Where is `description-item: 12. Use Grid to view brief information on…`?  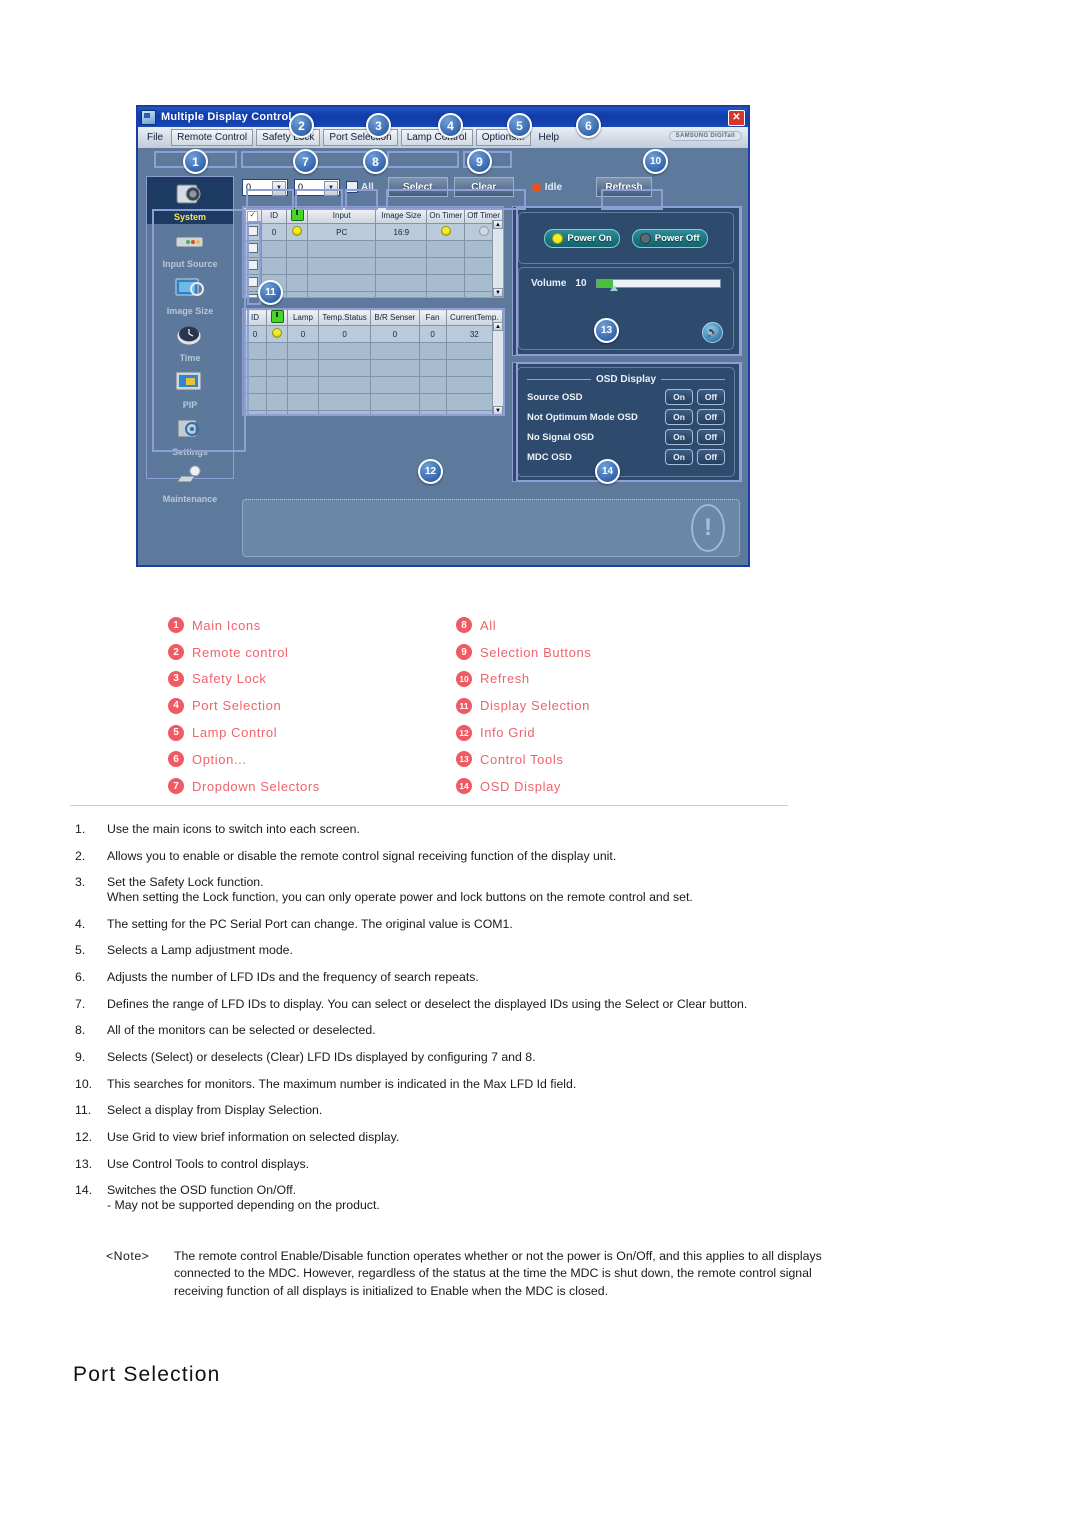
description-item: 12. Use Grid to view brief information on… is located at coordinates (470, 1137).